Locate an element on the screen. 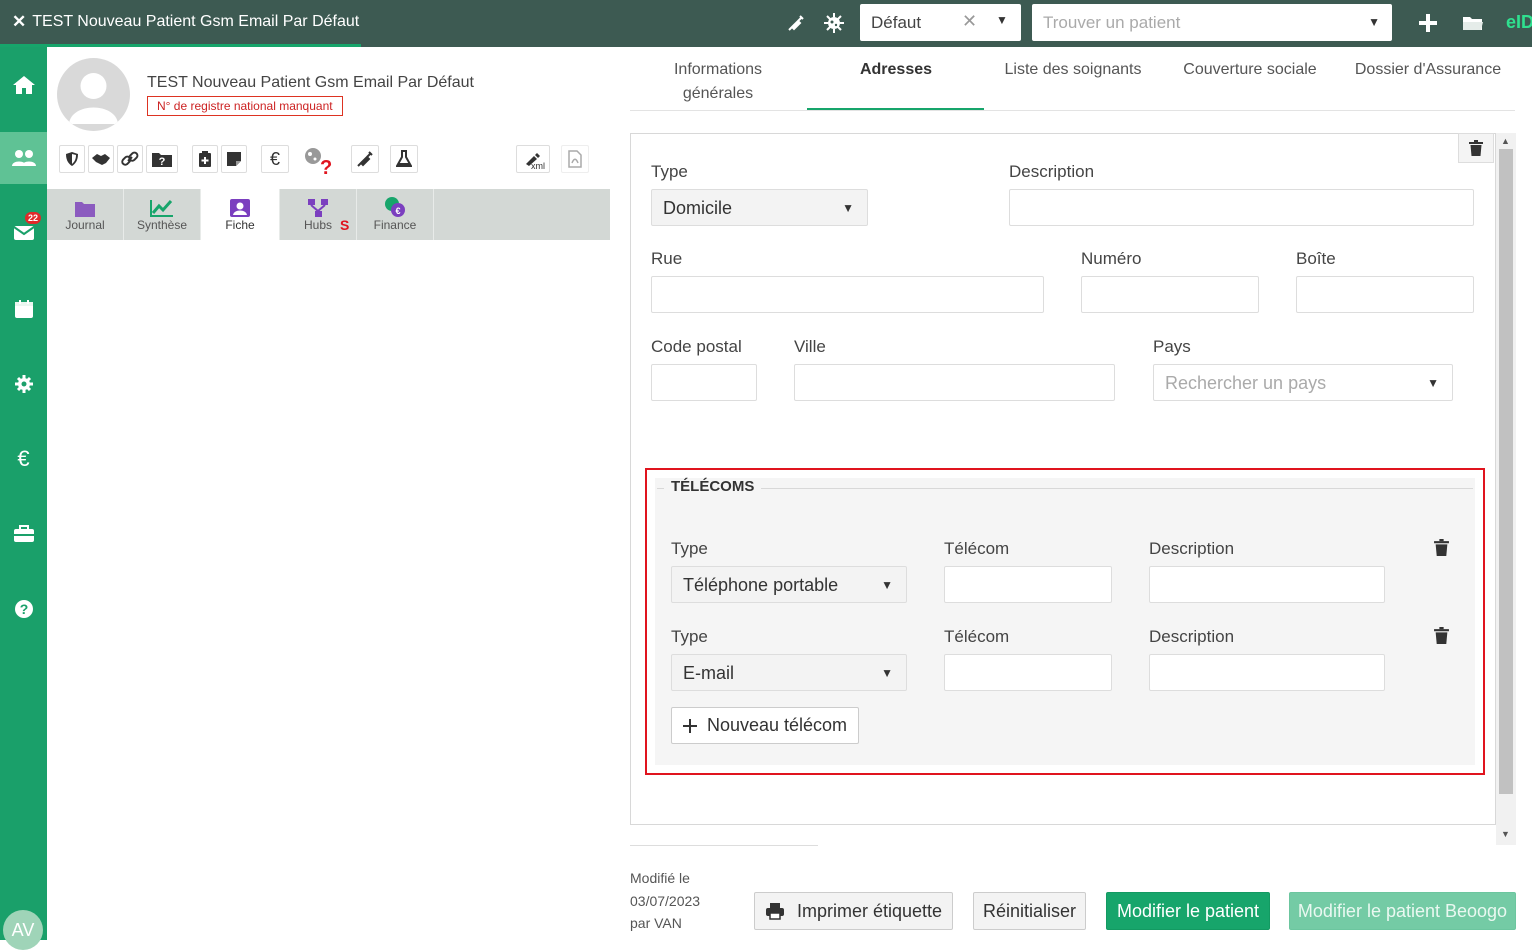 The width and height of the screenshot is (1532, 950). unknown-mark: ? is located at coordinates (326, 168).